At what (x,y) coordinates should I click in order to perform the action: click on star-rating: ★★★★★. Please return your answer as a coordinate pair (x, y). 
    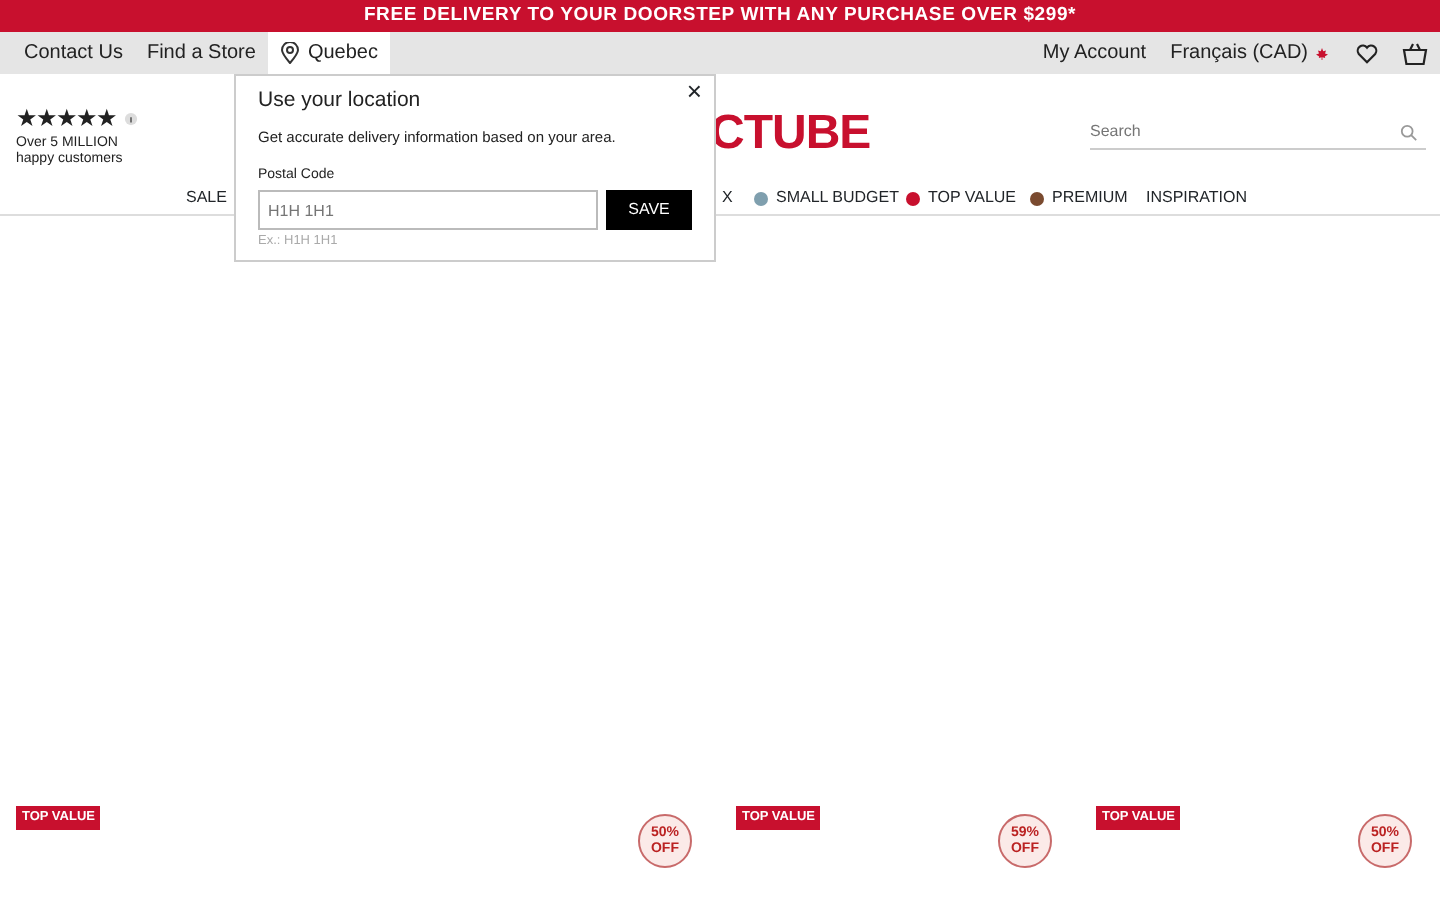
    Looking at the image, I should click on (66, 119).